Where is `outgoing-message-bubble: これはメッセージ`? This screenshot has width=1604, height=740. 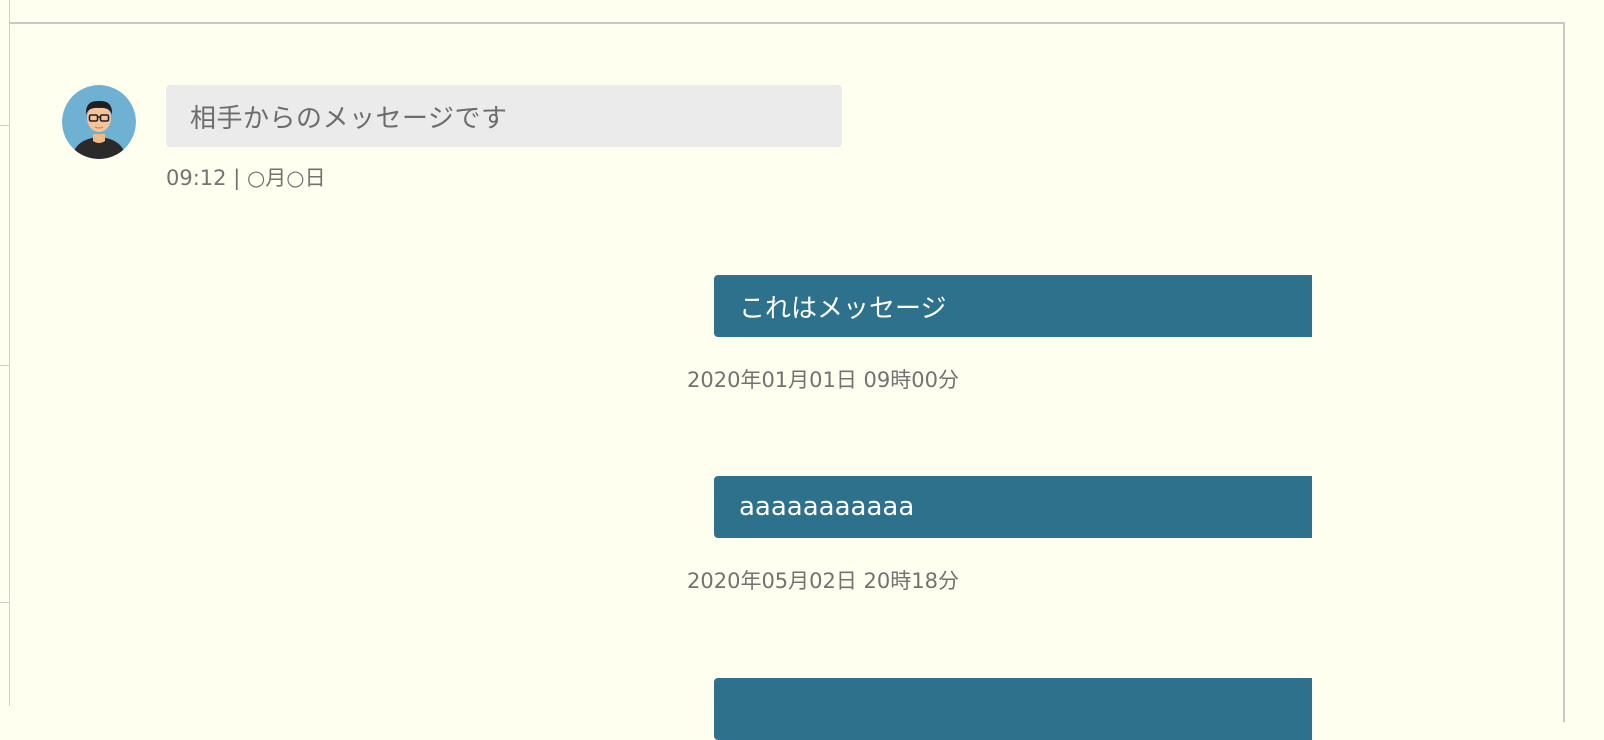
outgoing-message-bubble: これはメッセージ is located at coordinates (1013, 306).